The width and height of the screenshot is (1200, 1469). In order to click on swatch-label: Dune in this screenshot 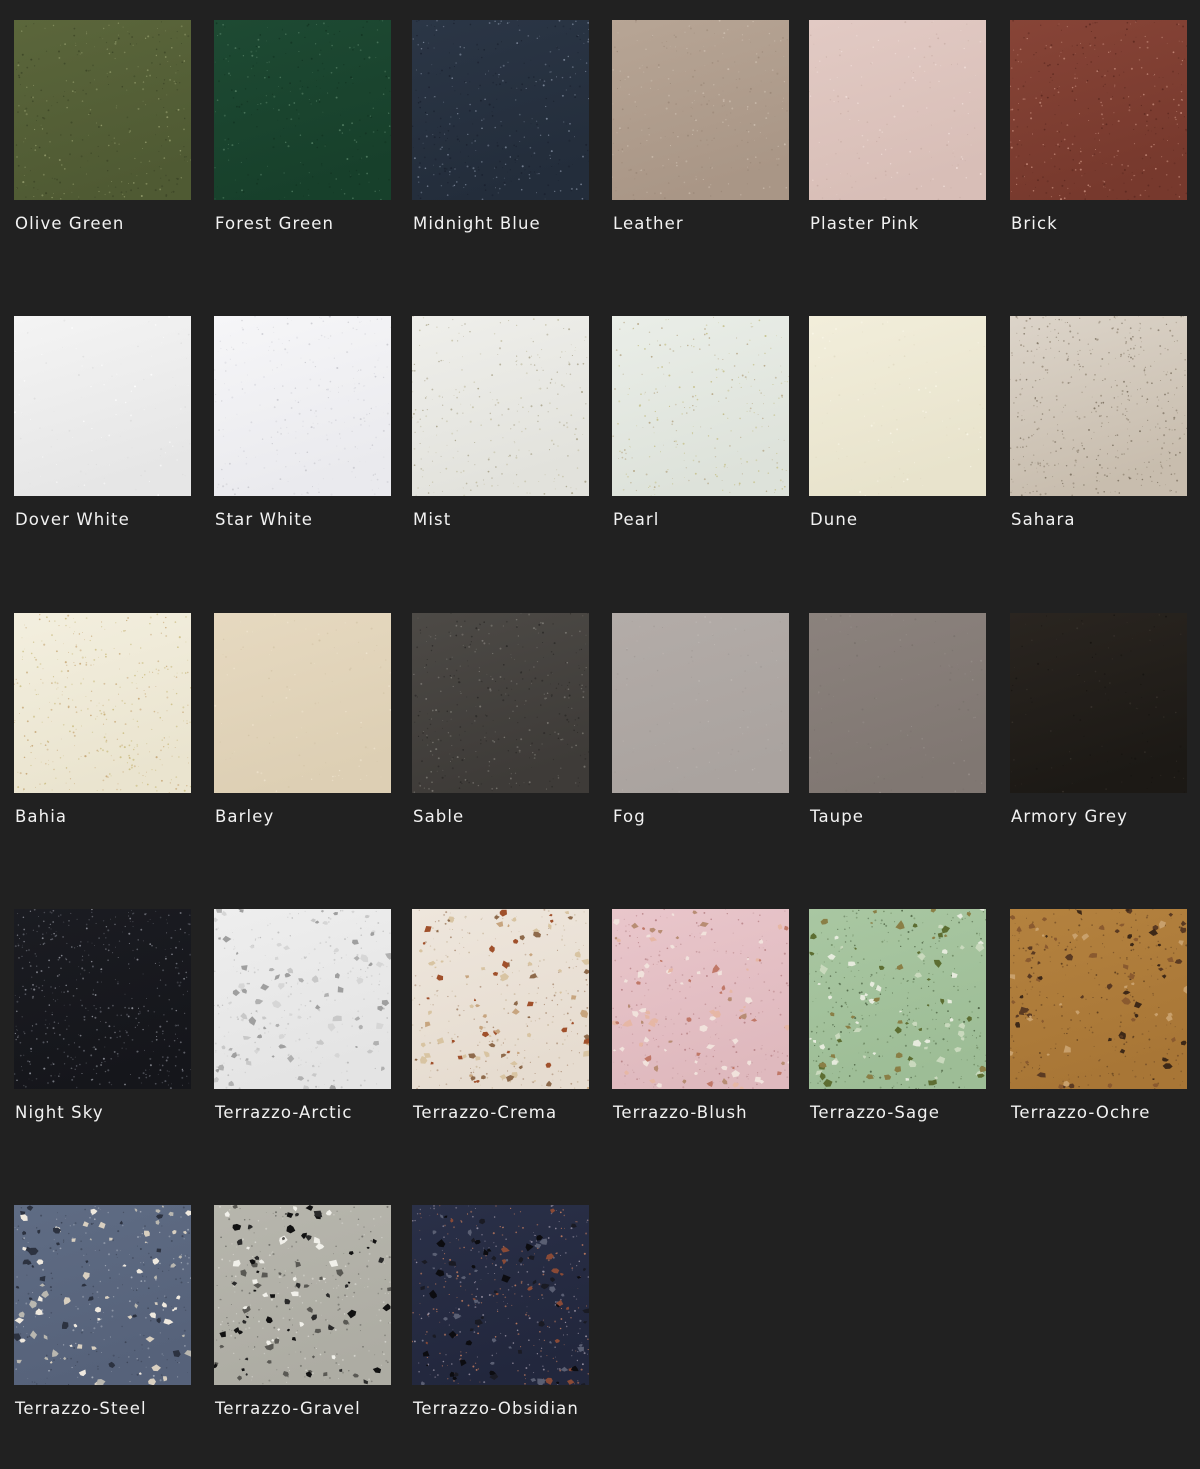, I will do `click(834, 519)`.